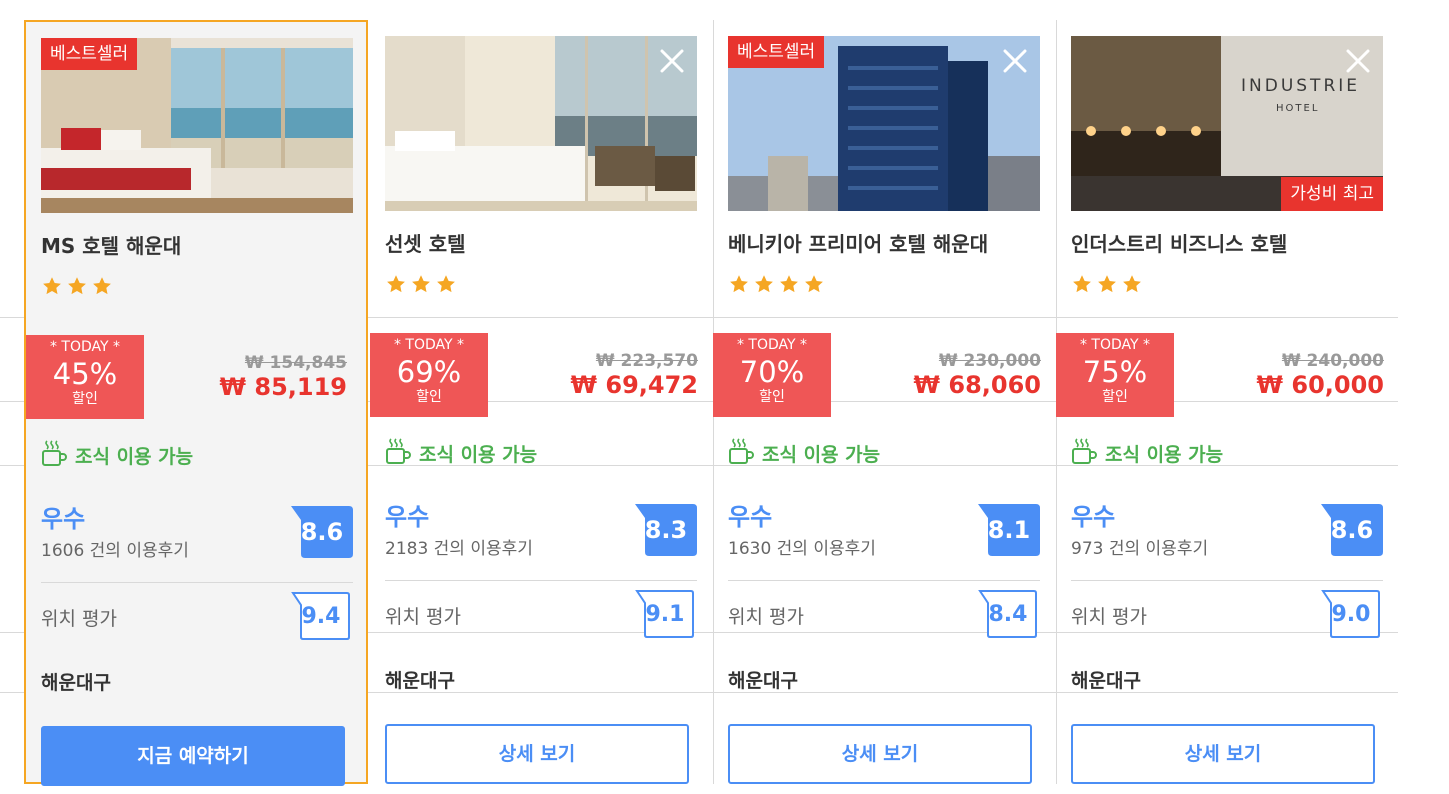  I want to click on svg-text: HOTEL, so click(1297, 108).